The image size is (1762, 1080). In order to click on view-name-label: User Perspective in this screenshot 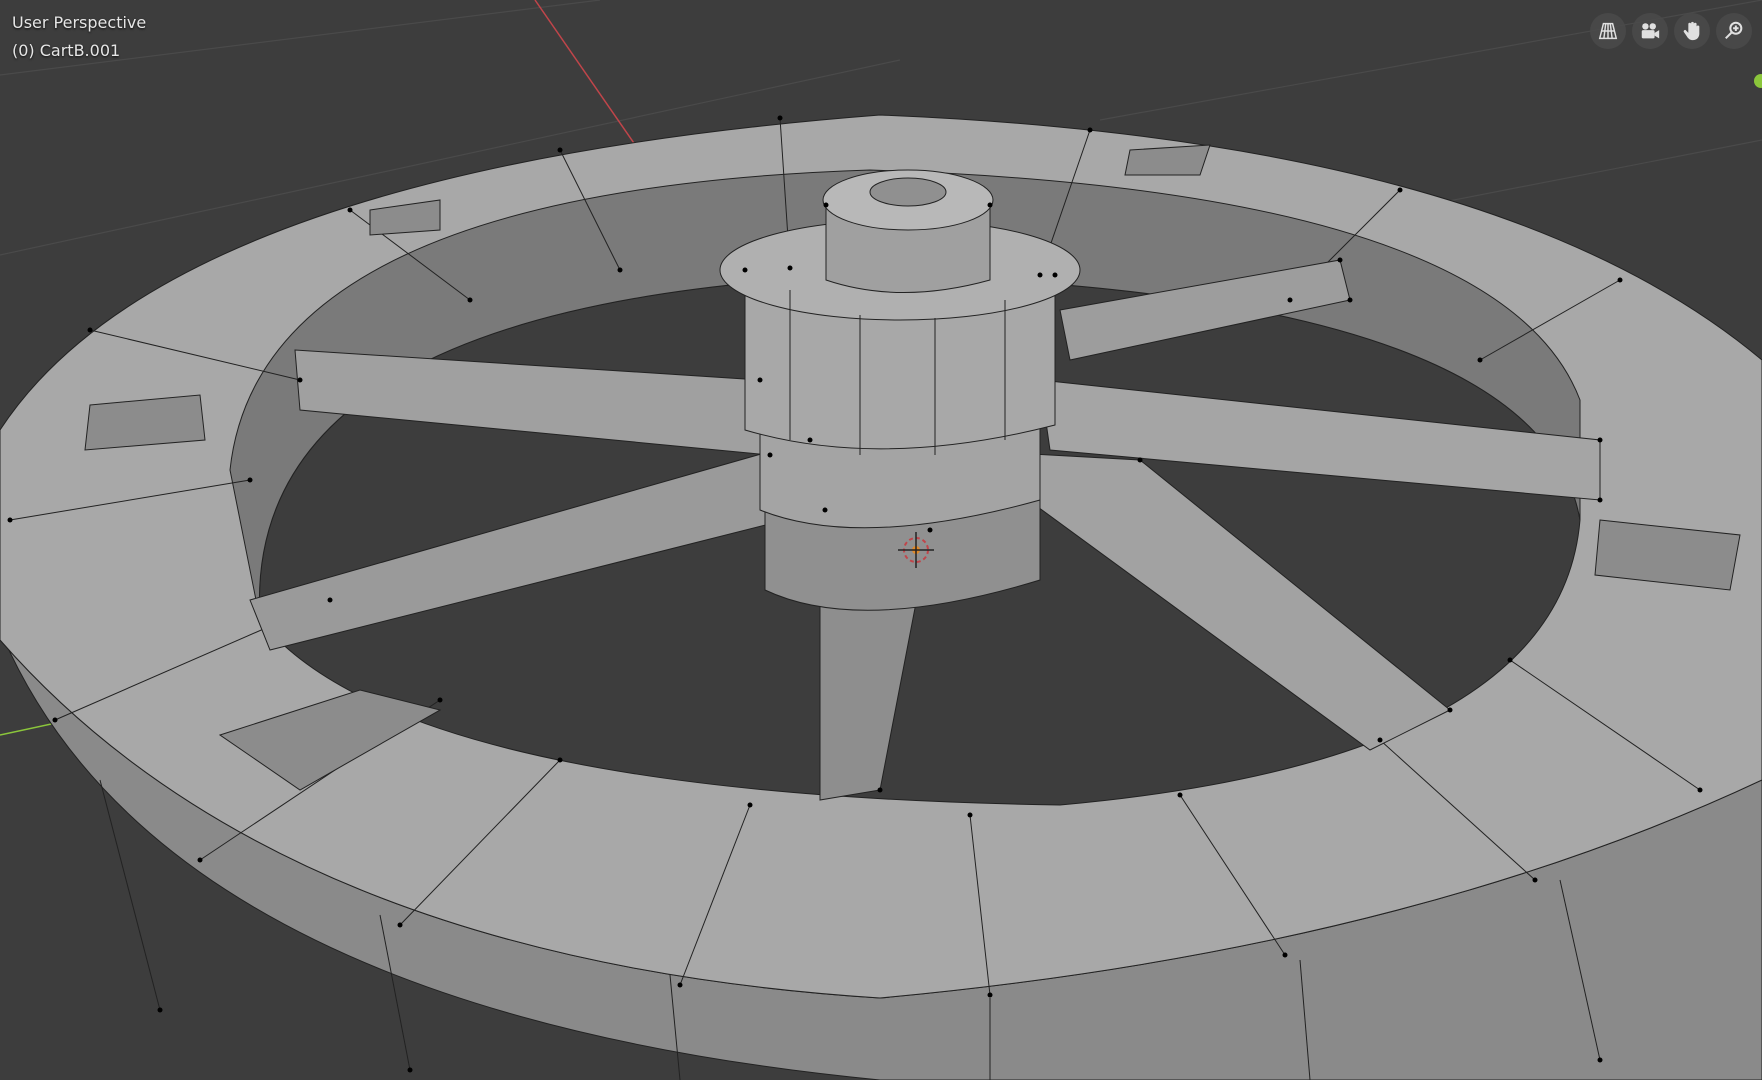, I will do `click(79, 22)`.